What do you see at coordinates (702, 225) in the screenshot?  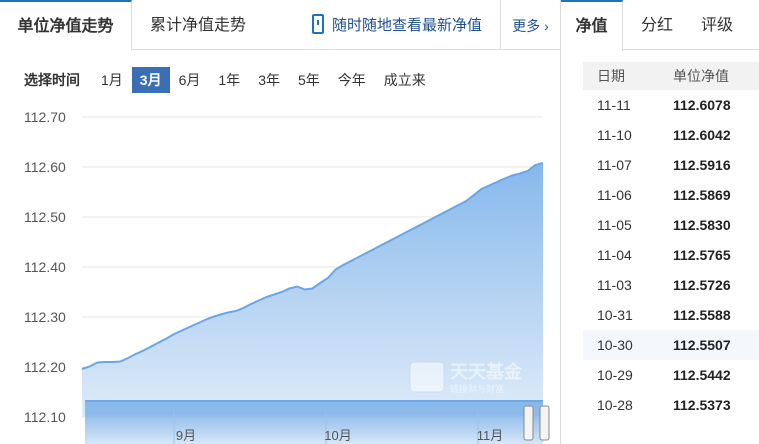 I see `row-unit-nav: 112.5830` at bounding box center [702, 225].